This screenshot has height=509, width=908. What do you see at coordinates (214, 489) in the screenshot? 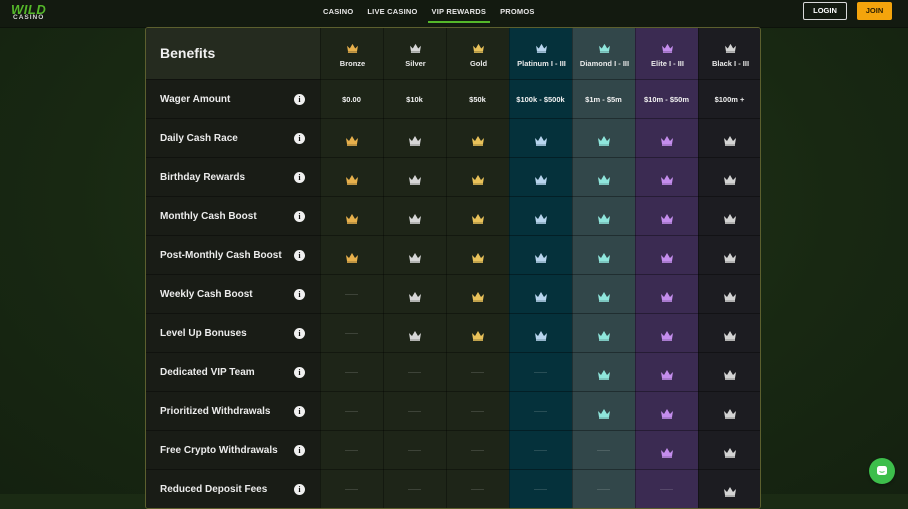
I see `benefit-label: Reduced Deposit Fees` at bounding box center [214, 489].